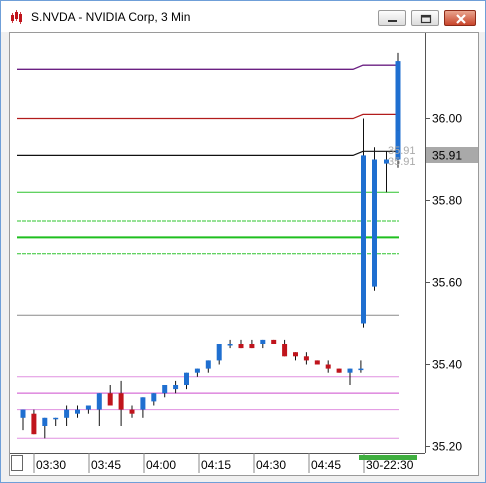 This screenshot has height=483, width=486. I want to click on y-tick-label: 35.80, so click(447, 201).